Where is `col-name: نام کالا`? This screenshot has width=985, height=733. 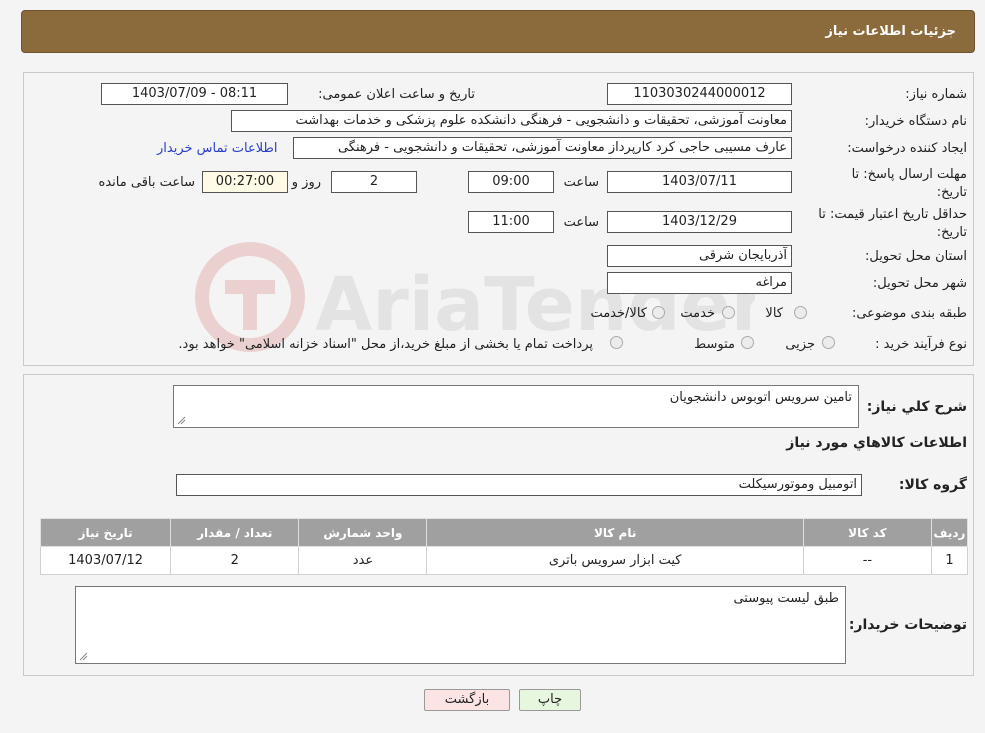 col-name: نام کالا is located at coordinates (615, 532).